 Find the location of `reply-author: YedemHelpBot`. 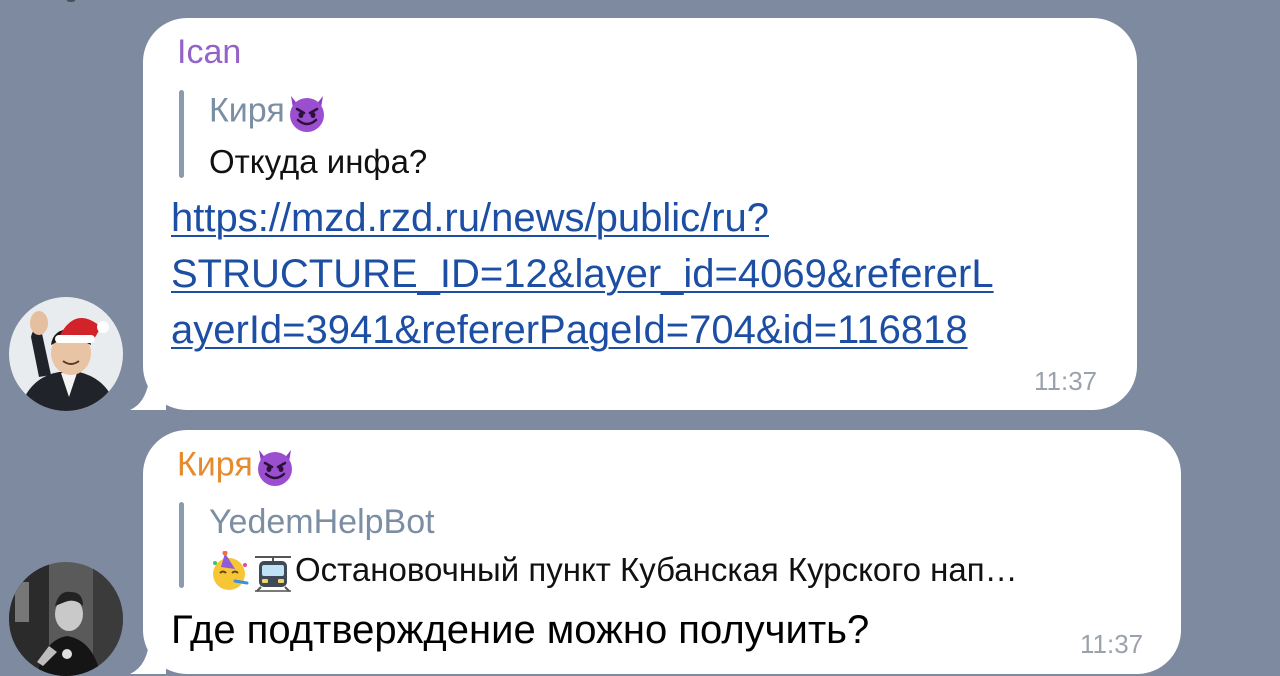

reply-author: YedemHelpBot is located at coordinates (322, 522).